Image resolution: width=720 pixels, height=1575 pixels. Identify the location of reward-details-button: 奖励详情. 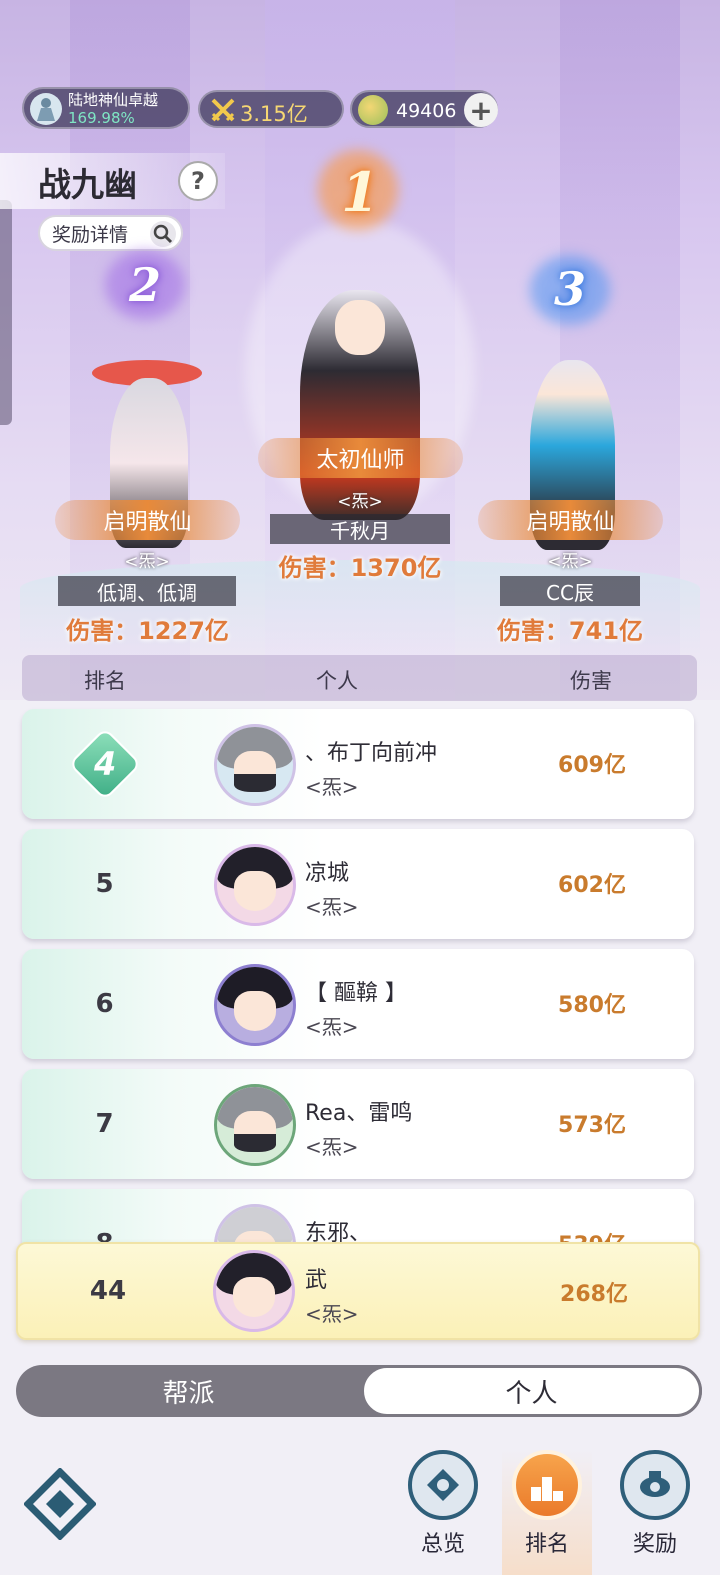
(110, 233).